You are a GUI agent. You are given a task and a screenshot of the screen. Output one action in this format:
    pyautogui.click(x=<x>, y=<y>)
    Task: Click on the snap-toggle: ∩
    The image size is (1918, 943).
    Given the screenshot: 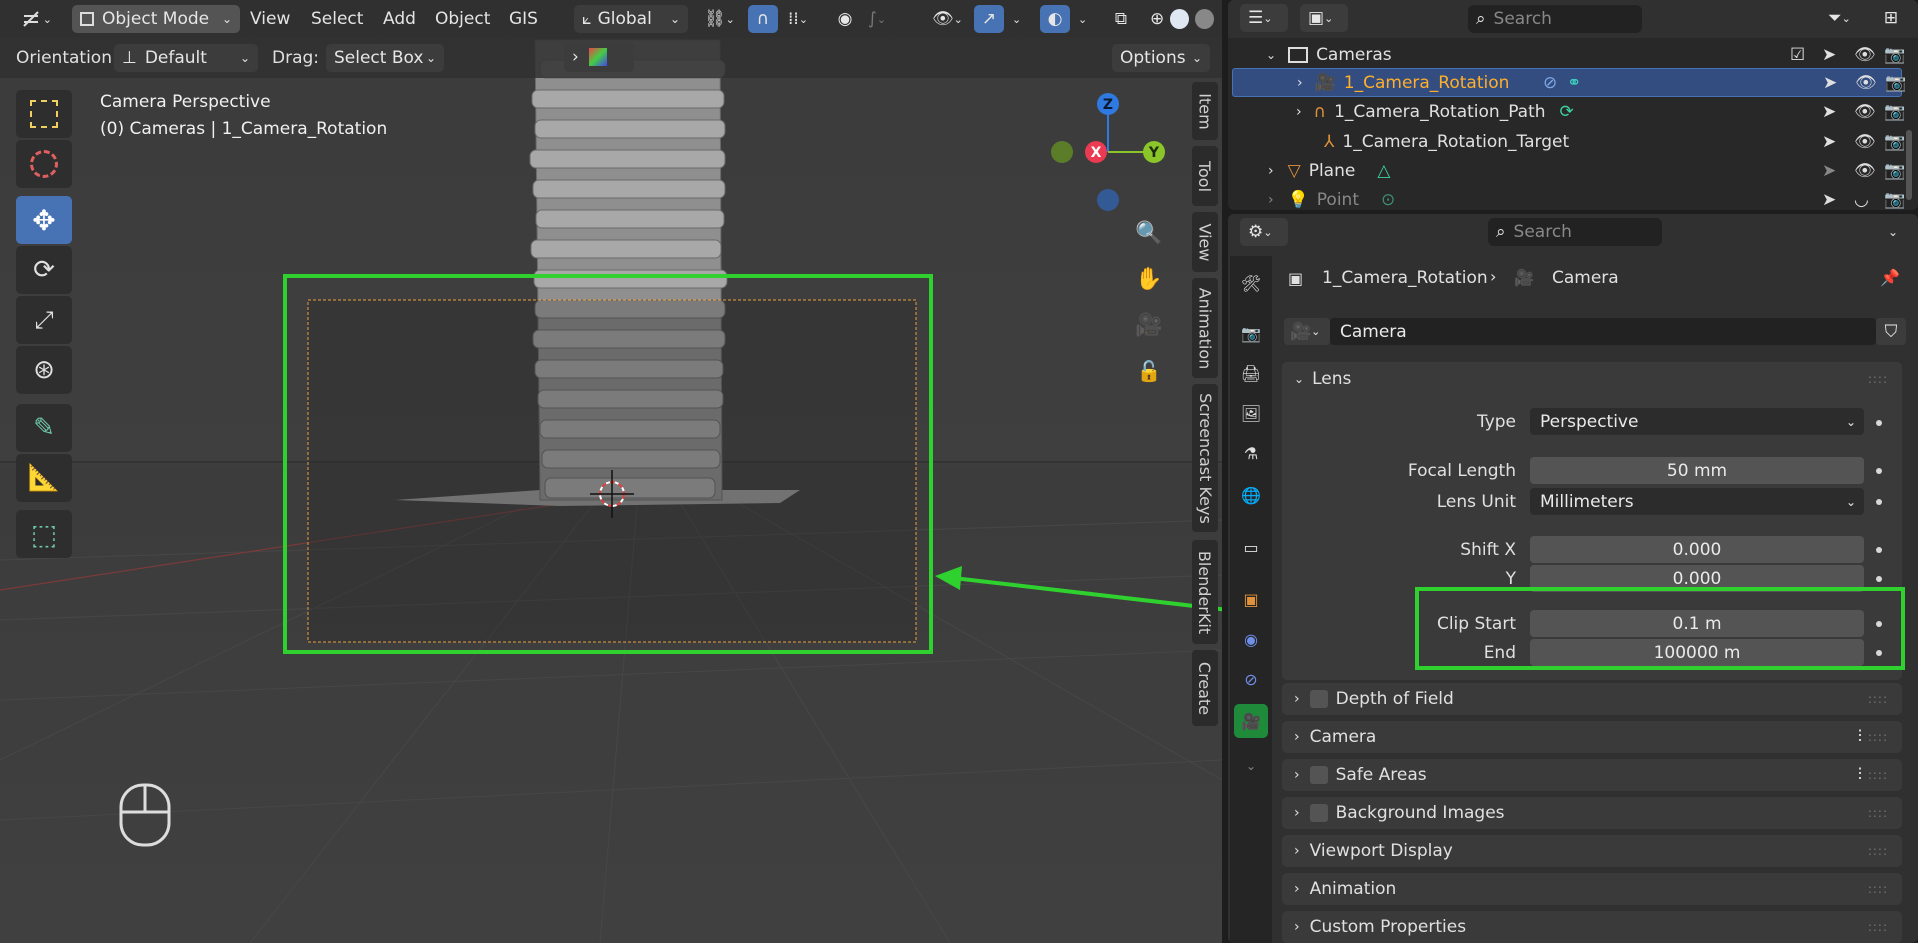 What is the action you would take?
    pyautogui.click(x=763, y=19)
    